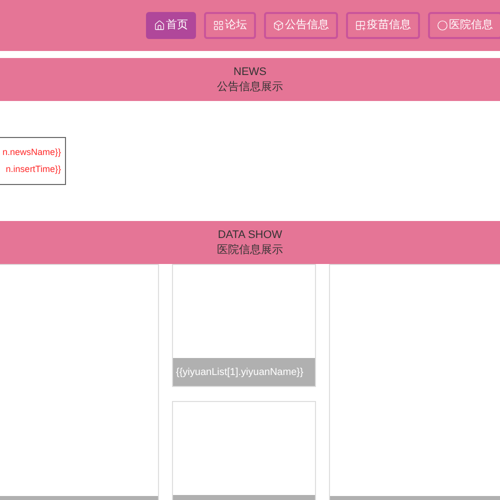  I want to click on news-name: n.newsName}}, so click(31, 152).